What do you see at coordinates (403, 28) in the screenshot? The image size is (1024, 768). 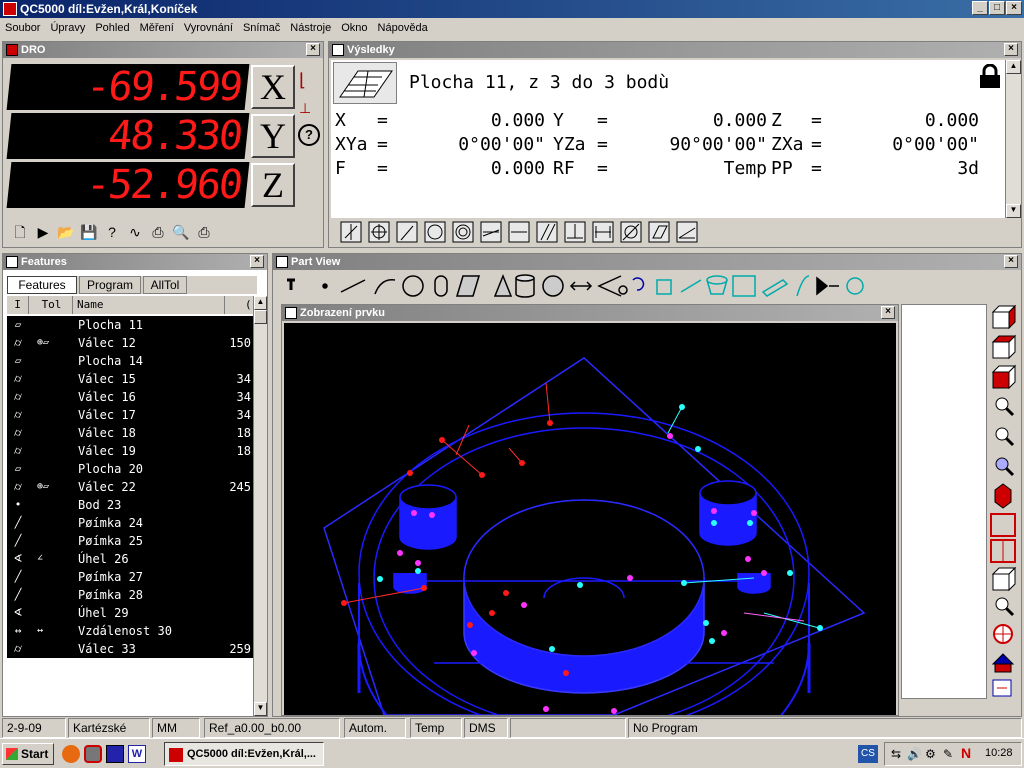 I see `menu-napoveda: Nápověda` at bounding box center [403, 28].